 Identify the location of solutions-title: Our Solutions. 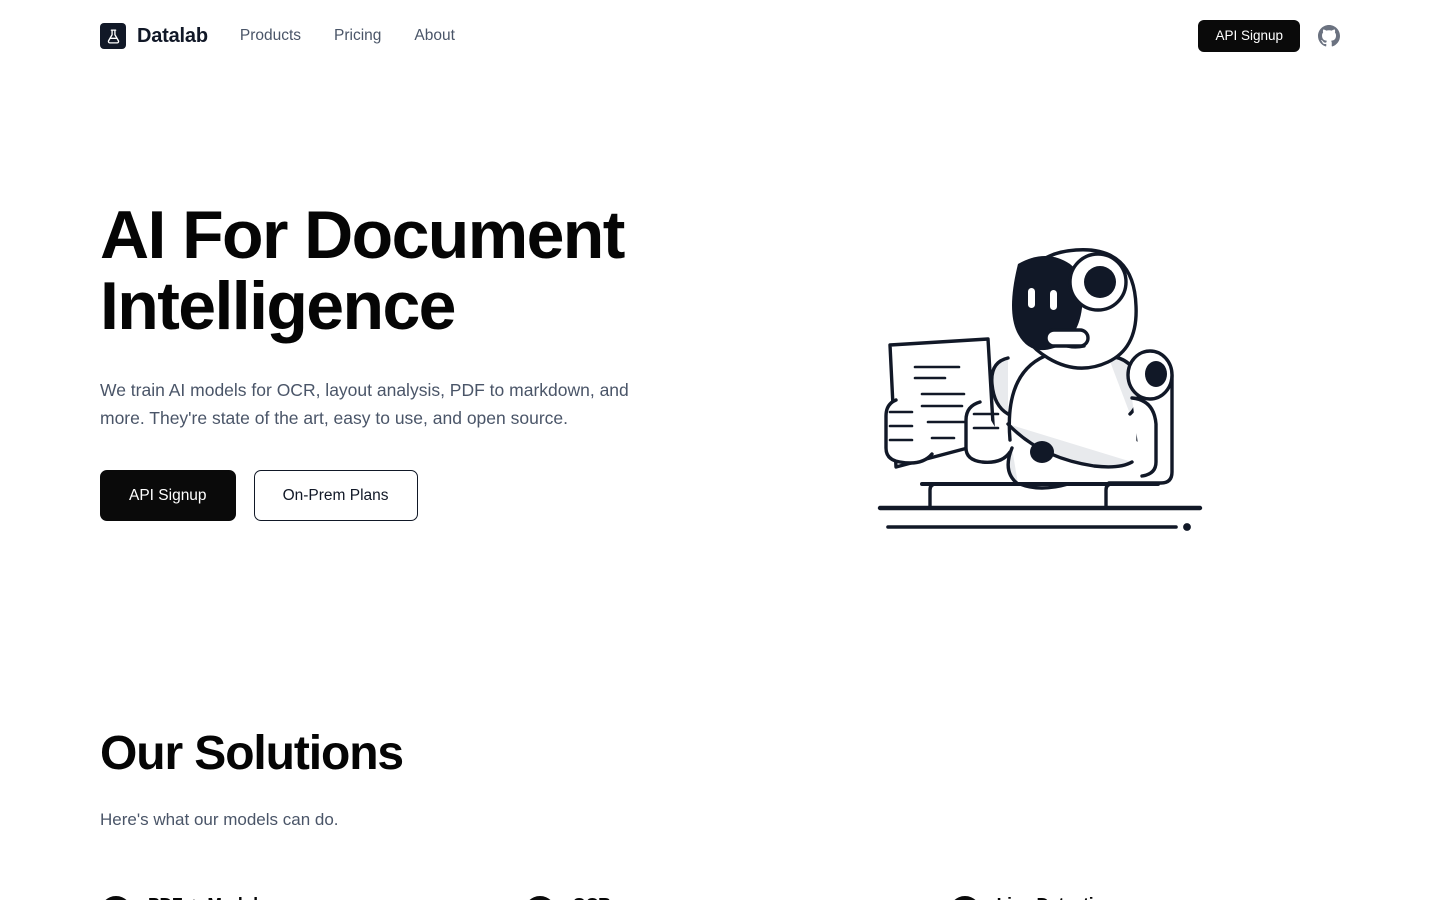
(252, 753).